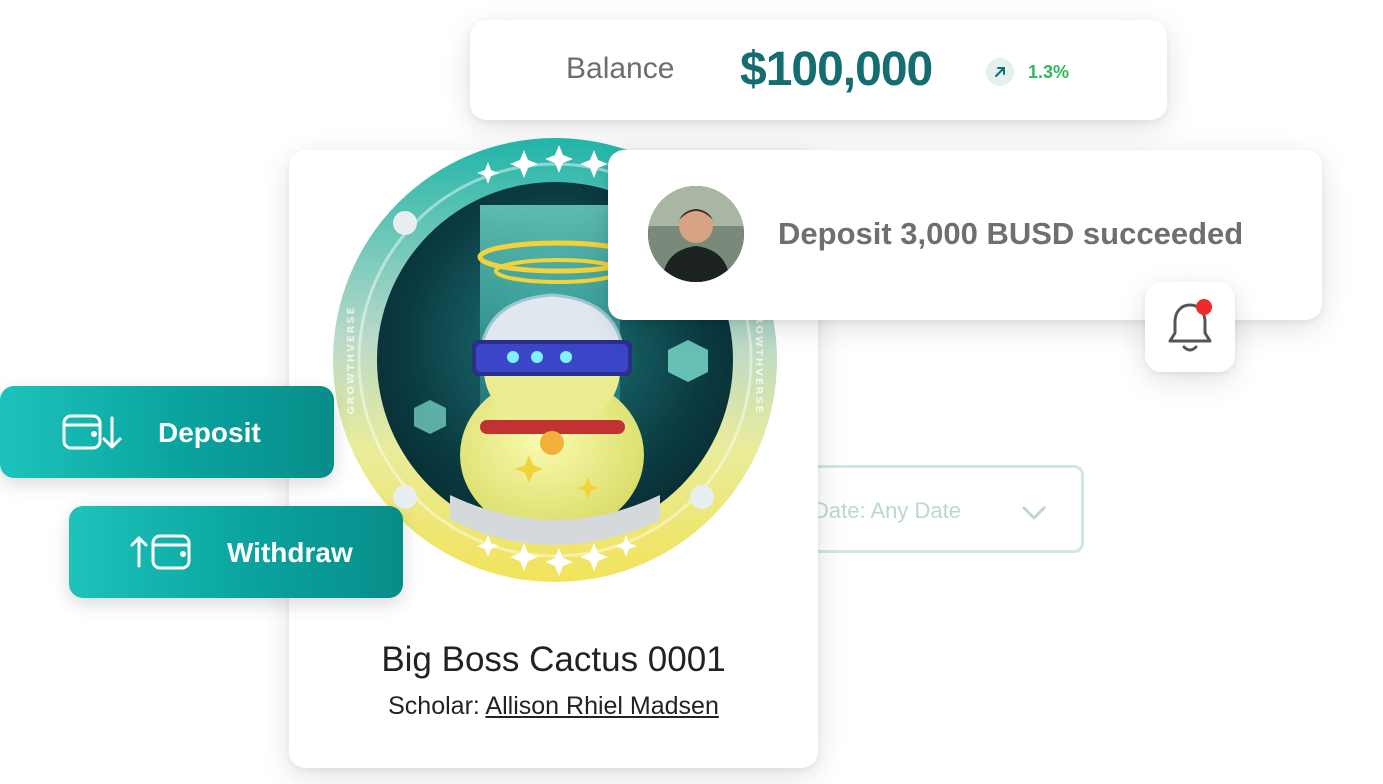  I want to click on arrow-up-right-icon, so click(1000, 72).